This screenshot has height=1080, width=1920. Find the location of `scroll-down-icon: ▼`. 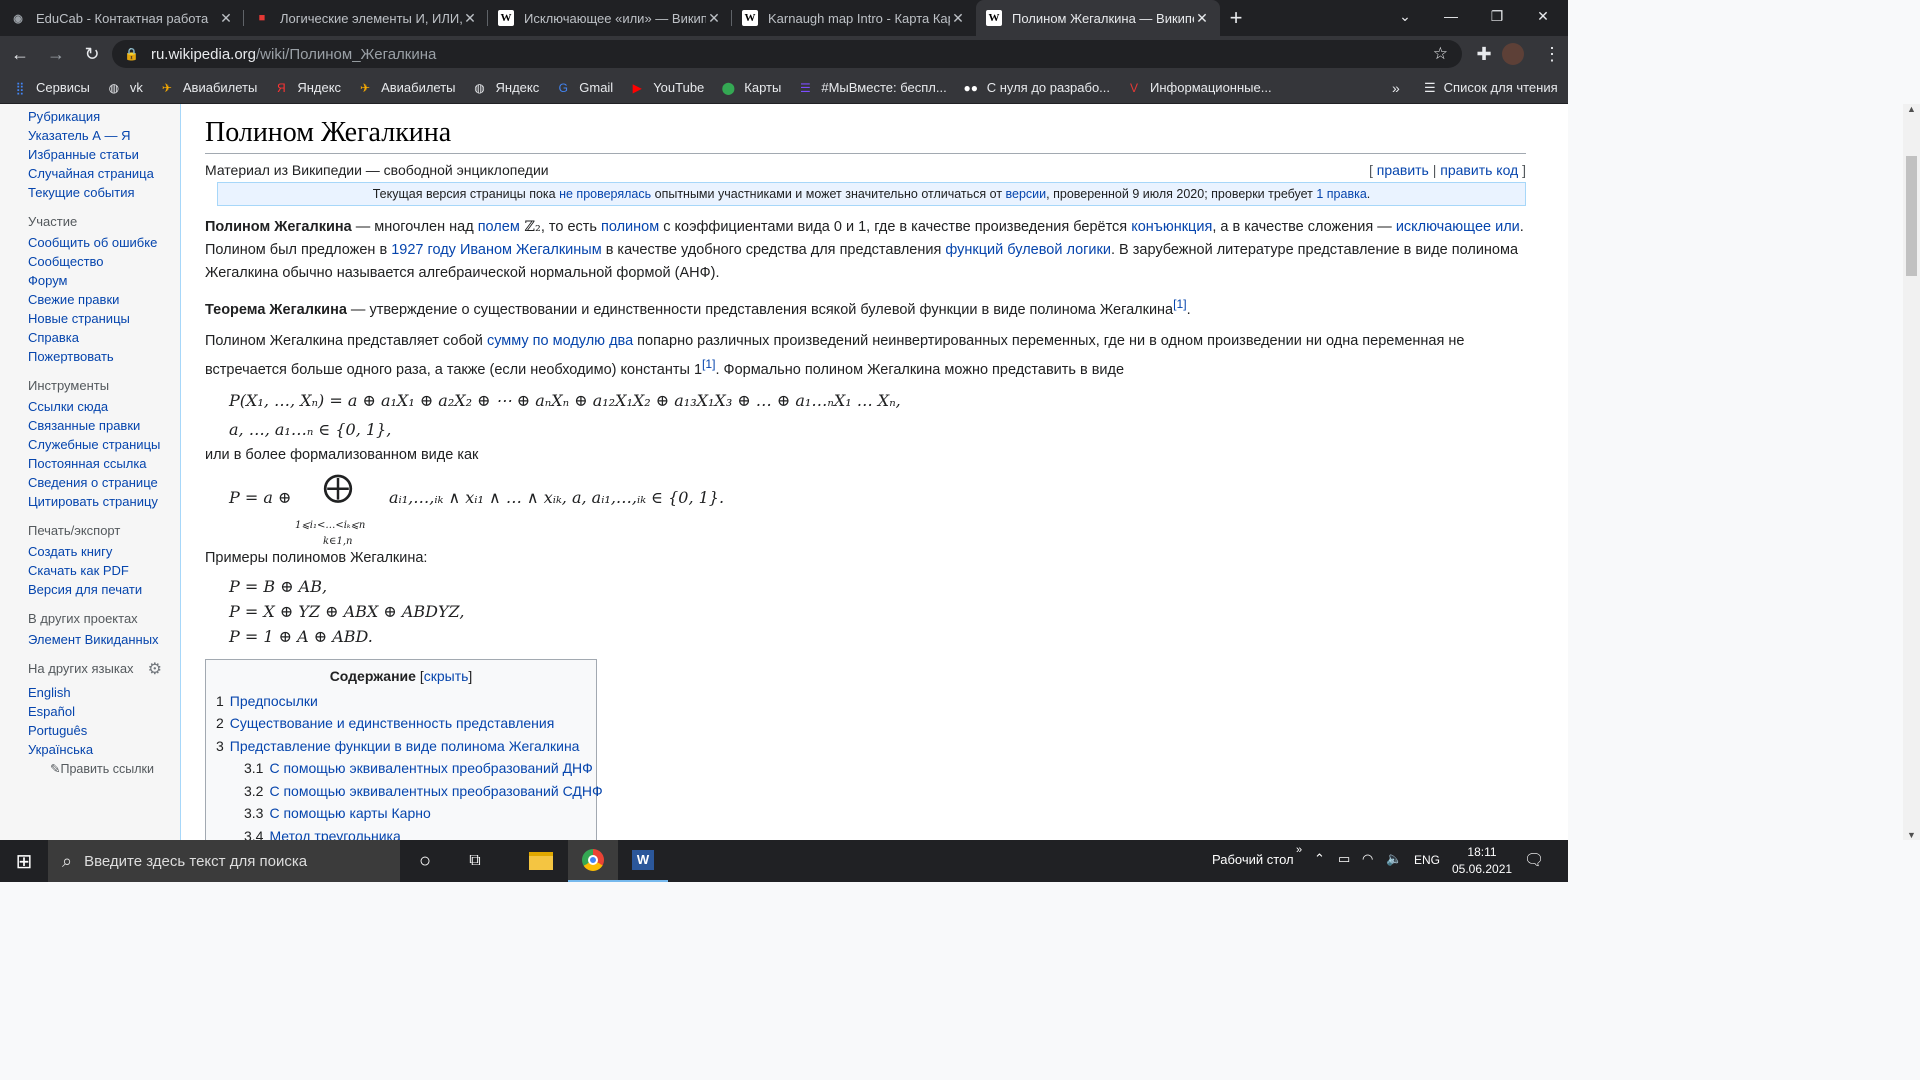

scroll-down-icon: ▼ is located at coordinates (1911, 835).